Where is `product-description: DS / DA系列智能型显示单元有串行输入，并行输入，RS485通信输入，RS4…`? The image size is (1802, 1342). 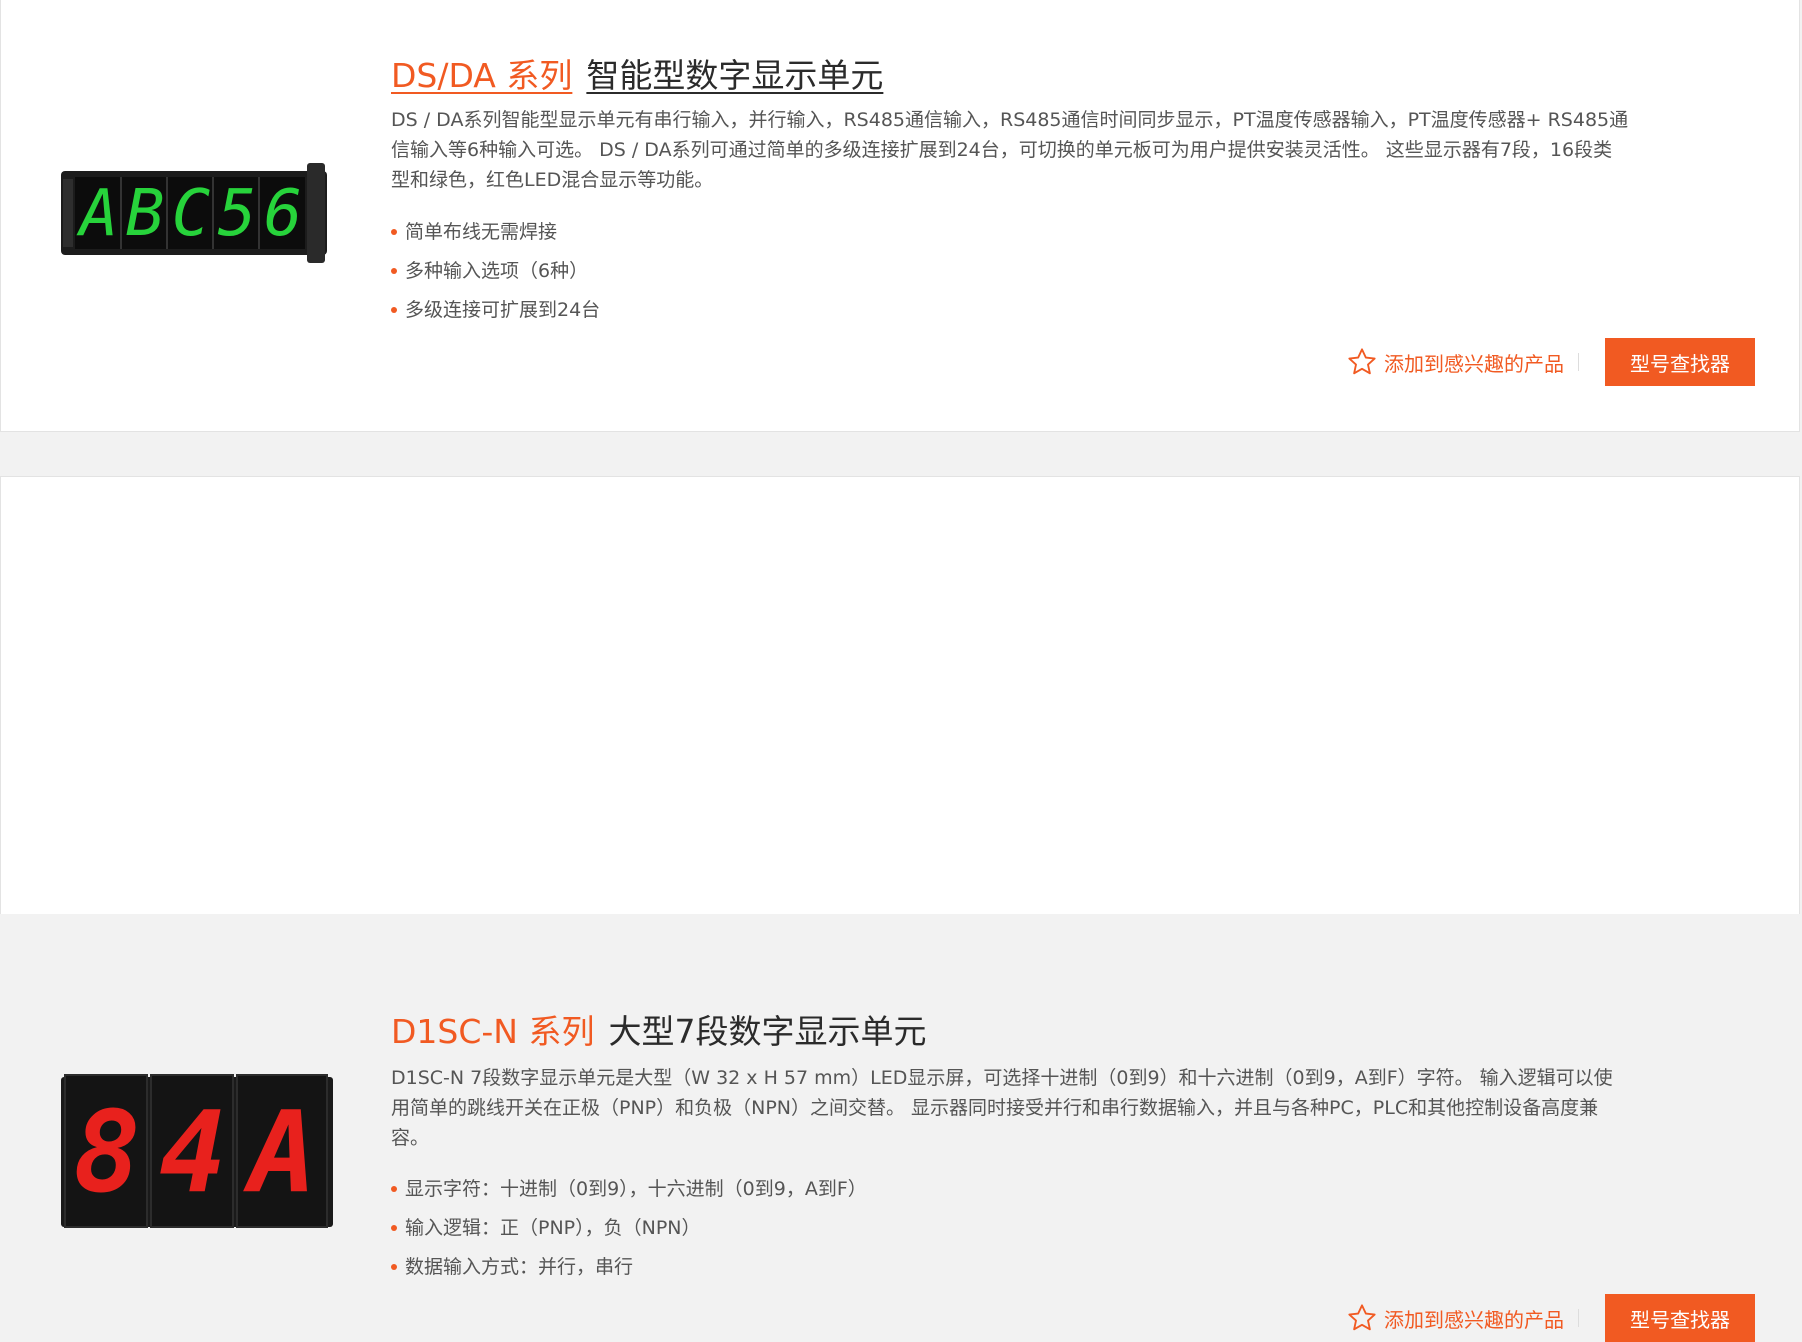 product-description: DS / DA系列智能型显示单元有串行输入，并行输入，RS485通信输入，RS4… is located at coordinates (1010, 150).